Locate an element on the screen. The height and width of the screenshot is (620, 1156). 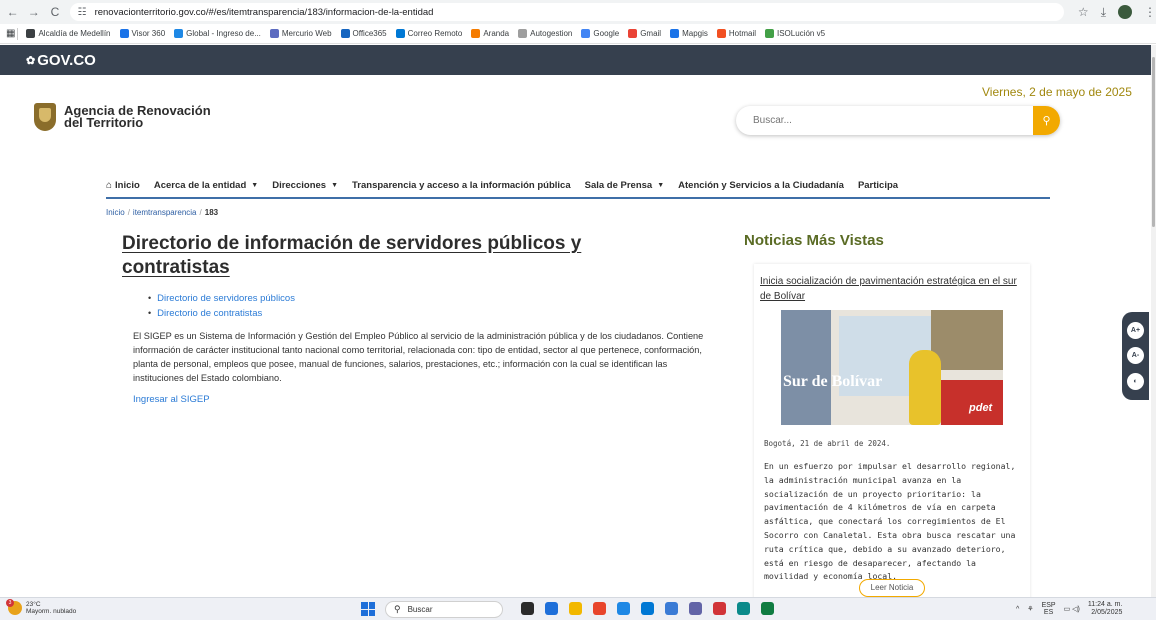
bookmark-item: Correo Remoto is located at coordinates (429, 33).